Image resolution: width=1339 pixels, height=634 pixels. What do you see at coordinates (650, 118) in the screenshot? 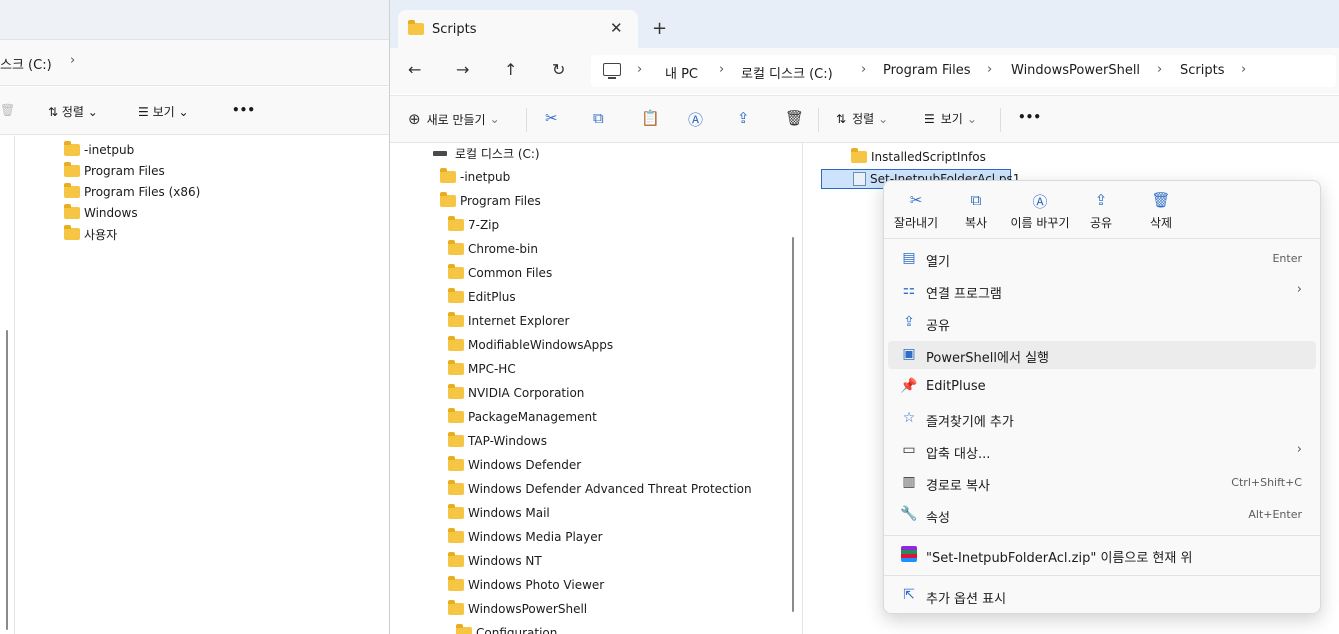
I see `paste-icon: 📋` at bounding box center [650, 118].